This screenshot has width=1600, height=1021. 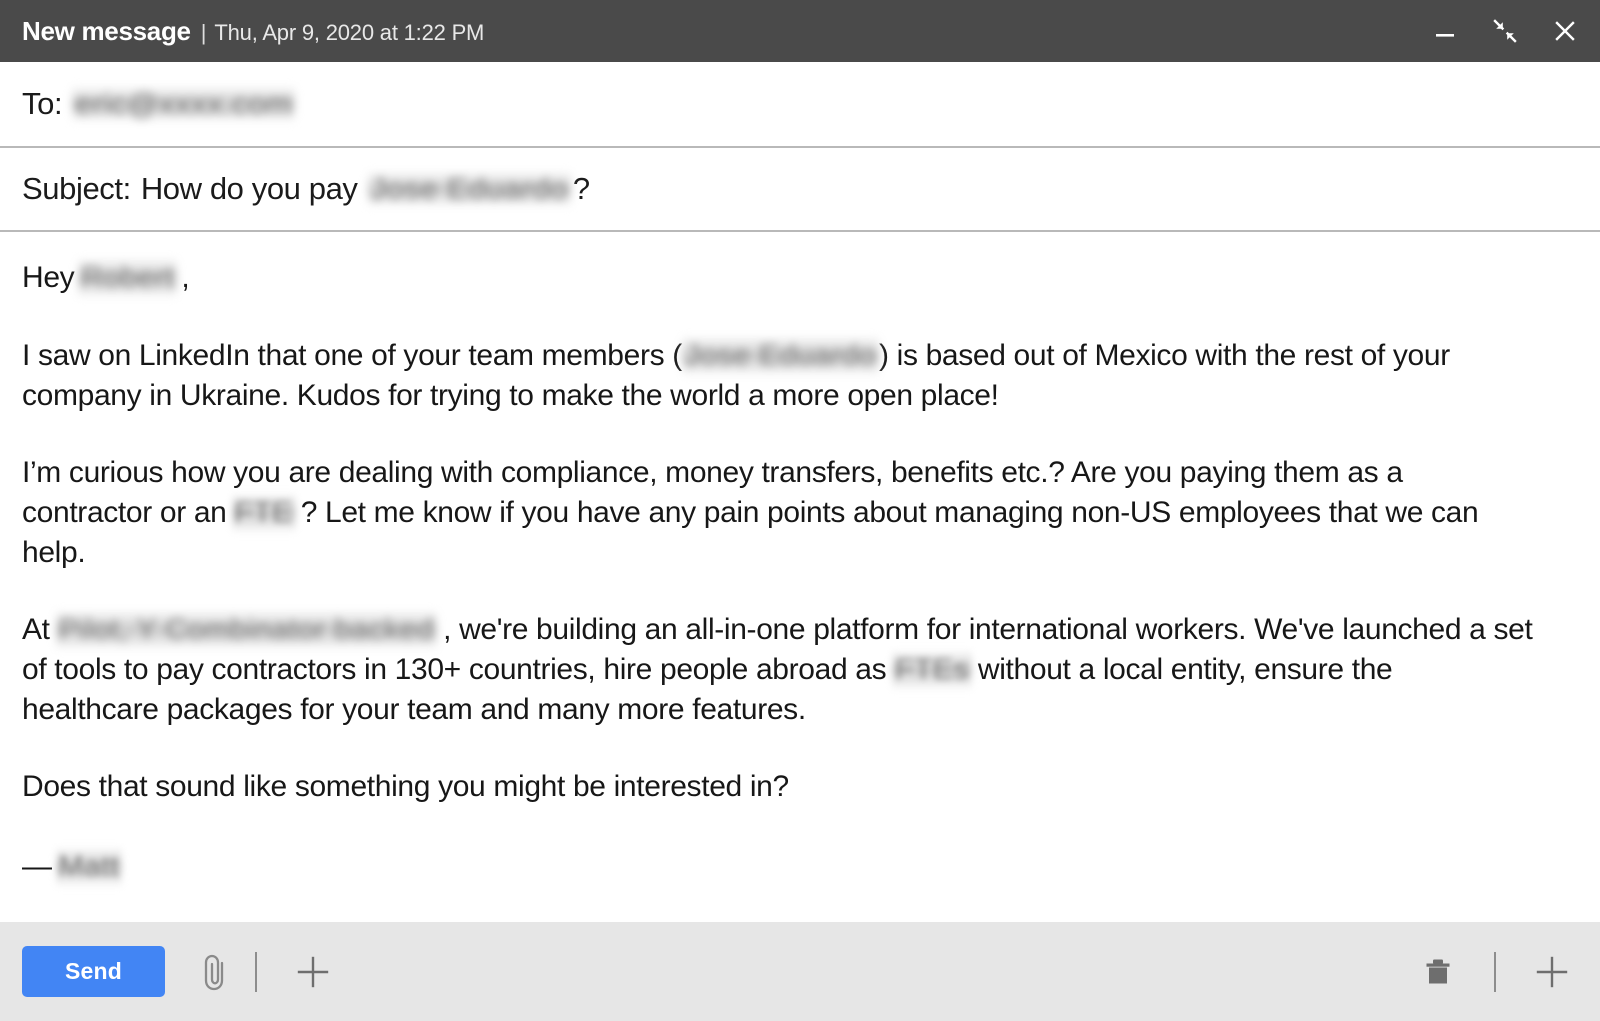 I want to click on collapse-icon, so click(x=1505, y=31).